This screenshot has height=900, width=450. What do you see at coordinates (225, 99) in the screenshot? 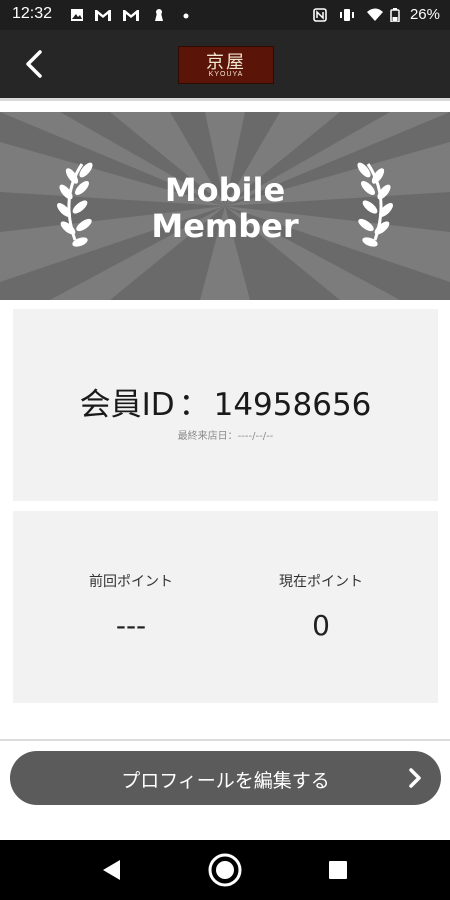
I see `header-divider` at bounding box center [225, 99].